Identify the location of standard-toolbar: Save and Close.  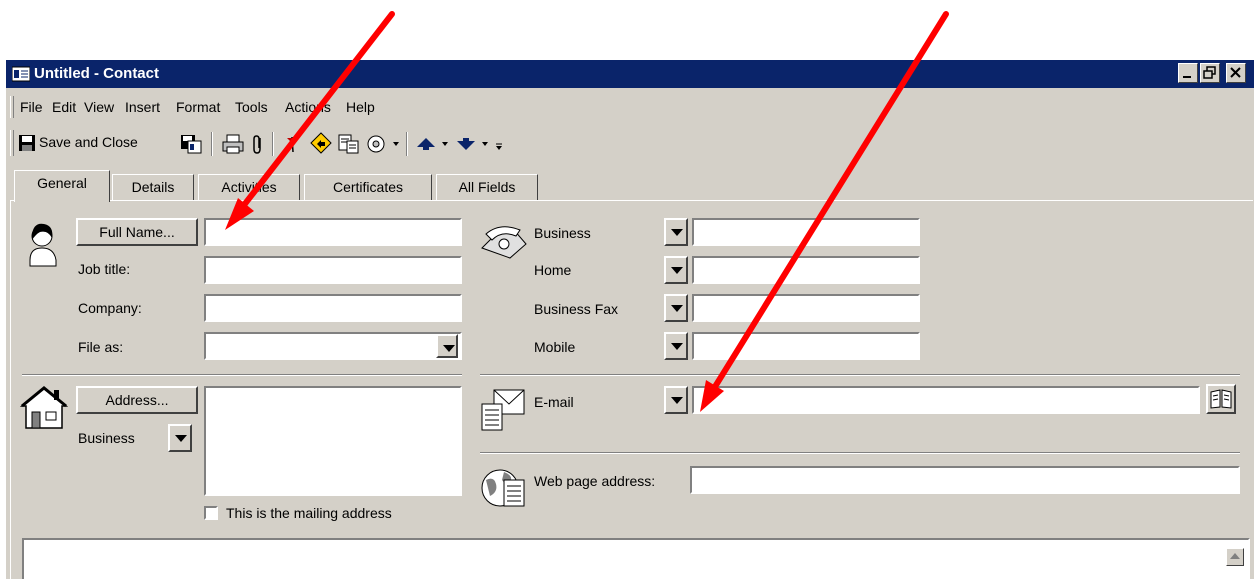
(316, 143).